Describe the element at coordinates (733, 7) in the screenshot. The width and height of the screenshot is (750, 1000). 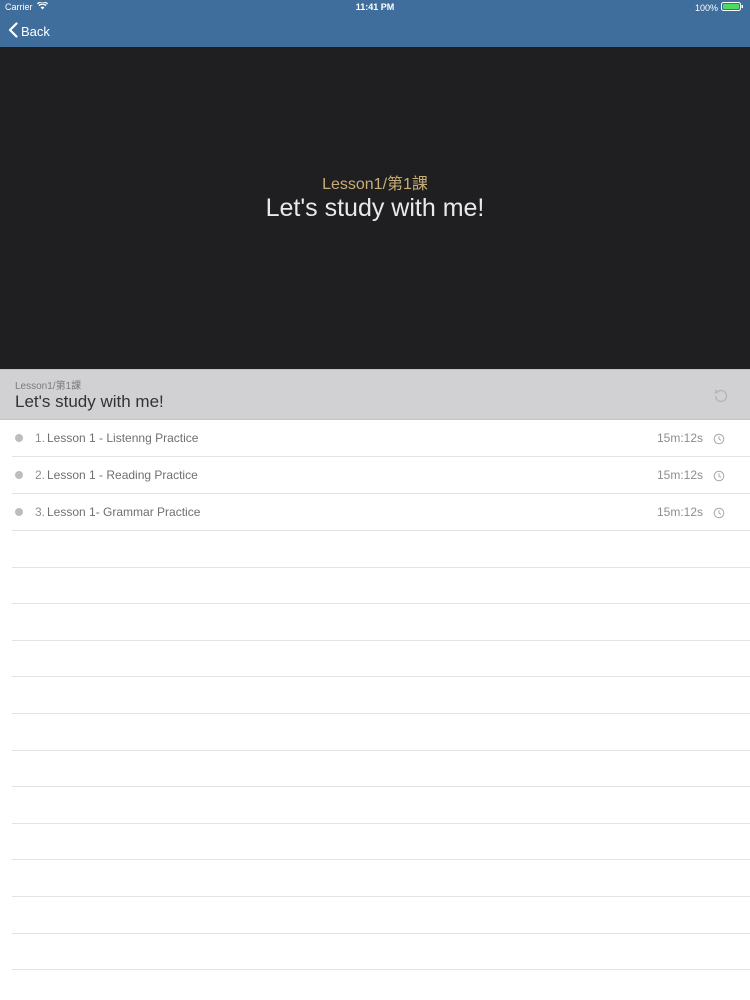
I see `battery-icon` at that location.